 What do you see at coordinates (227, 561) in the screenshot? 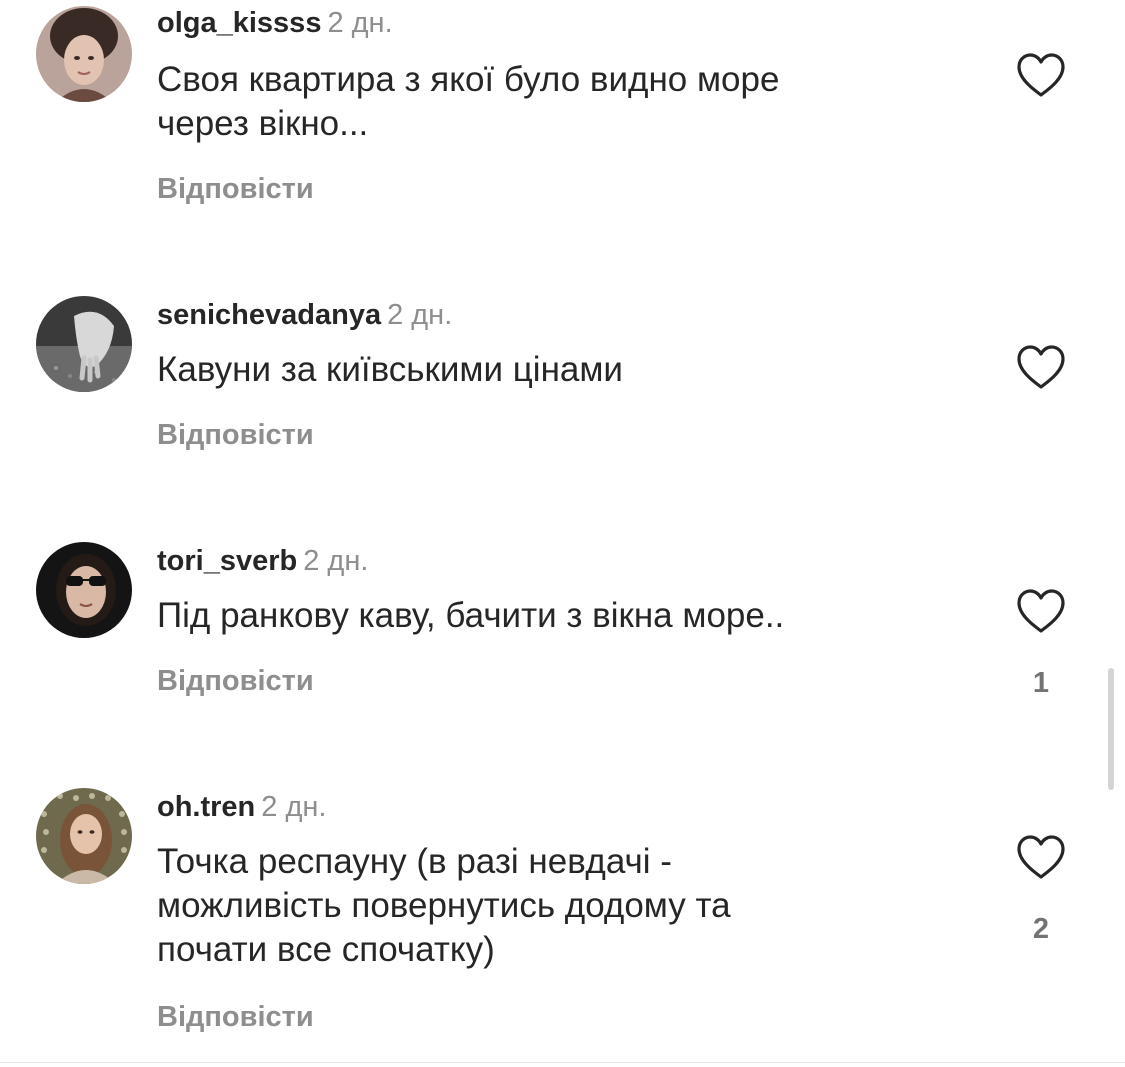
I see `username: tori_sverb` at bounding box center [227, 561].